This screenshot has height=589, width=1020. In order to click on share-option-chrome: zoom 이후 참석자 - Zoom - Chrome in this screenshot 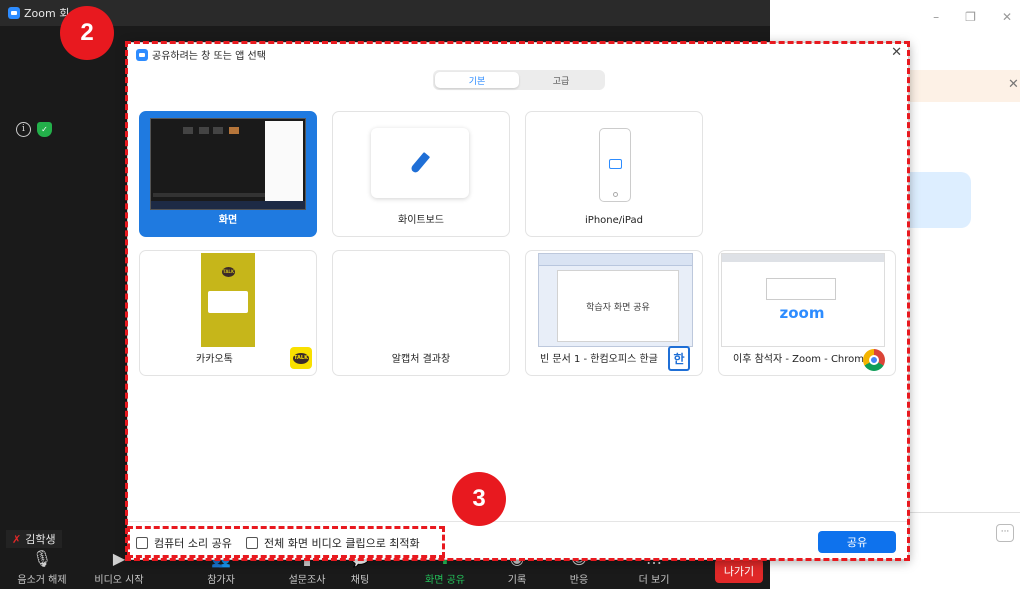, I will do `click(807, 313)`.